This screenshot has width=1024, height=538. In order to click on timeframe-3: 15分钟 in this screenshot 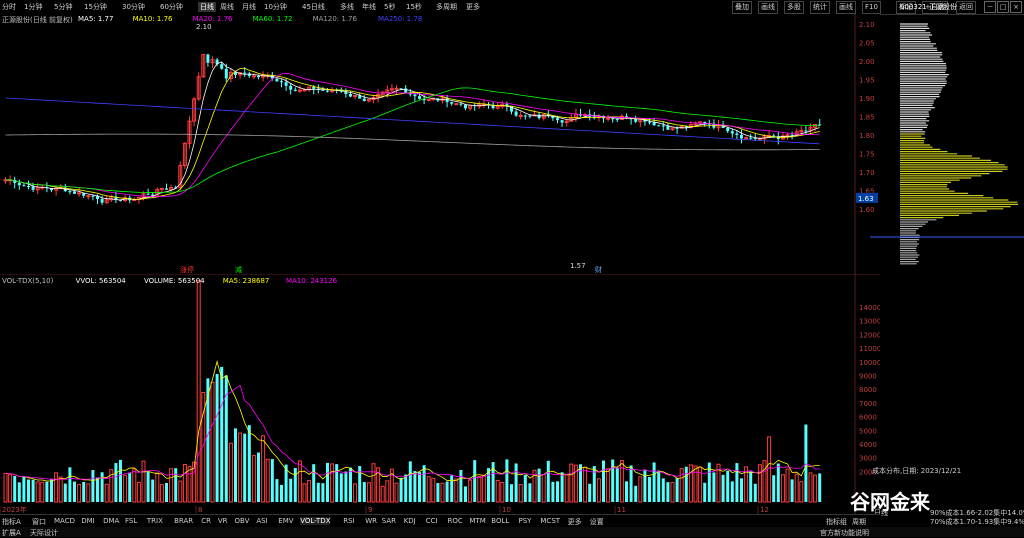, I will do `click(95, 7)`.